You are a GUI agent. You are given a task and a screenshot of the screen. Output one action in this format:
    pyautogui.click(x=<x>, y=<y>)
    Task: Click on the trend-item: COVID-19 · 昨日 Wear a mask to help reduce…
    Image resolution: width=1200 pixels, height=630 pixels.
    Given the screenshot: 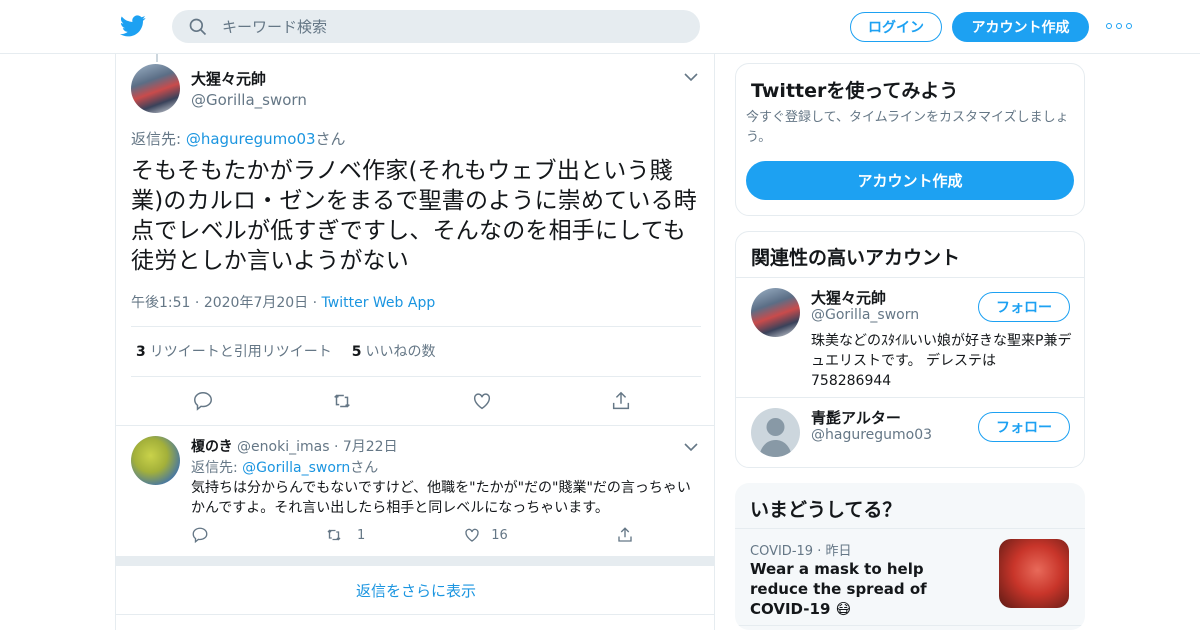 What is the action you would take?
    pyautogui.click(x=910, y=577)
    